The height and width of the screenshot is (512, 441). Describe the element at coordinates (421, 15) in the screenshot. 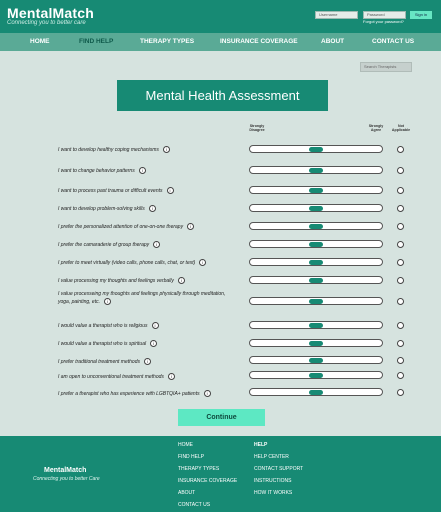

I see `sign-in-button: Sign in` at that location.